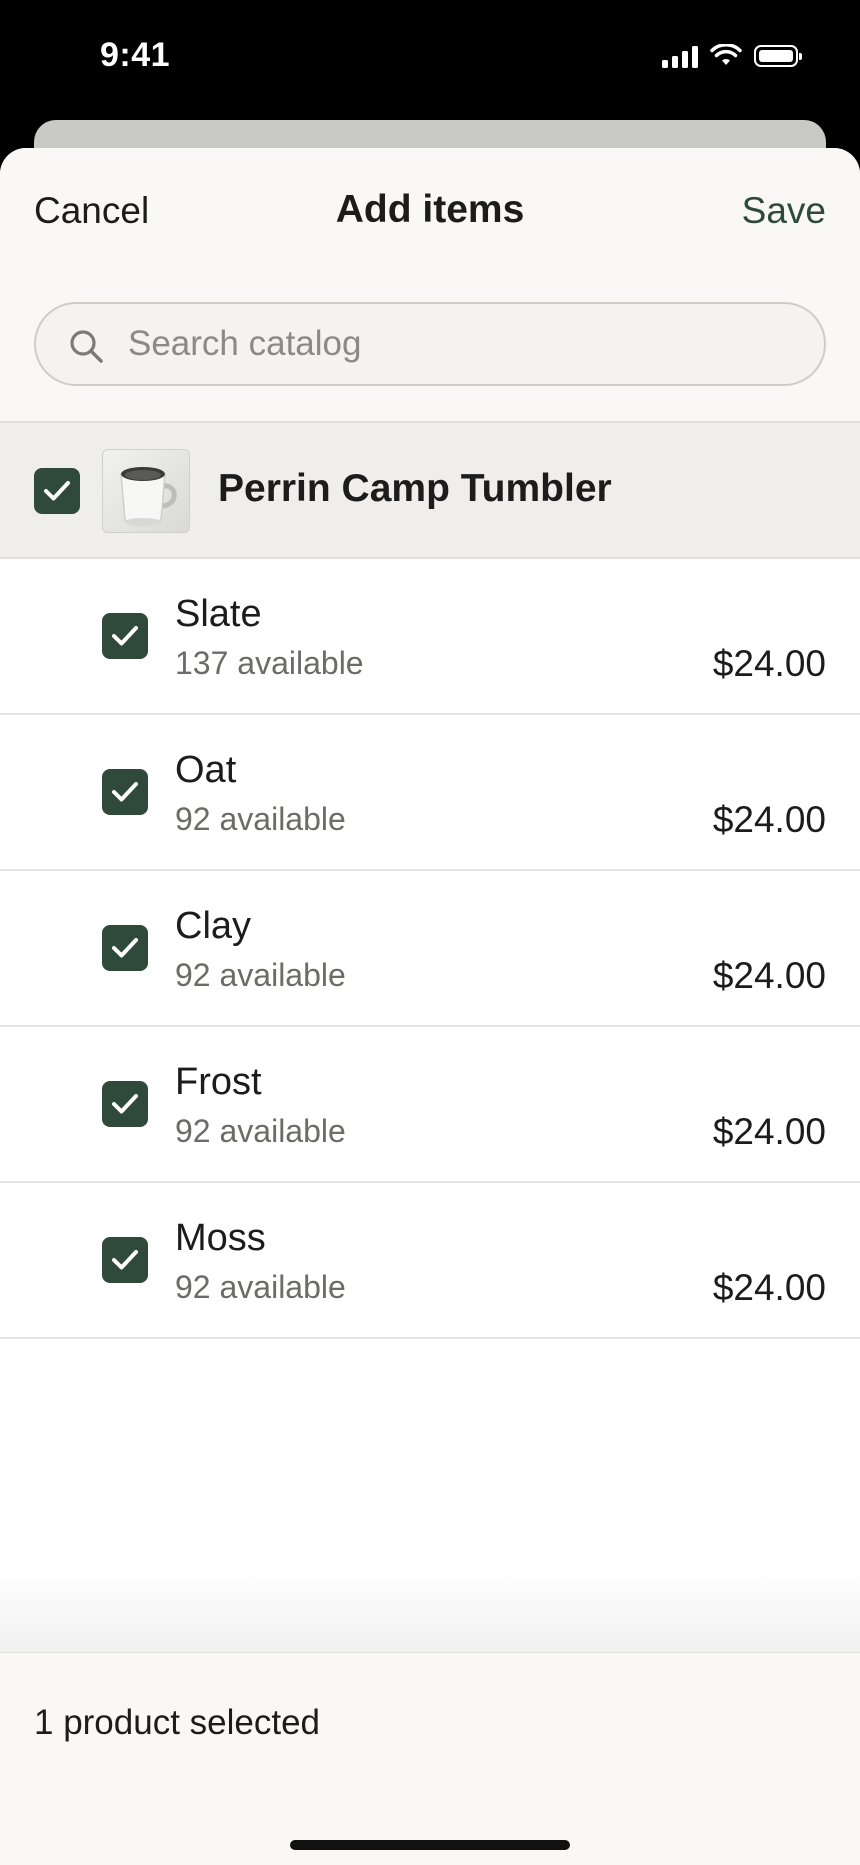 This screenshot has height=1865, width=860. What do you see at coordinates (430, 637) in the screenshot?
I see `variant-row: Slate 137 available $24.00` at bounding box center [430, 637].